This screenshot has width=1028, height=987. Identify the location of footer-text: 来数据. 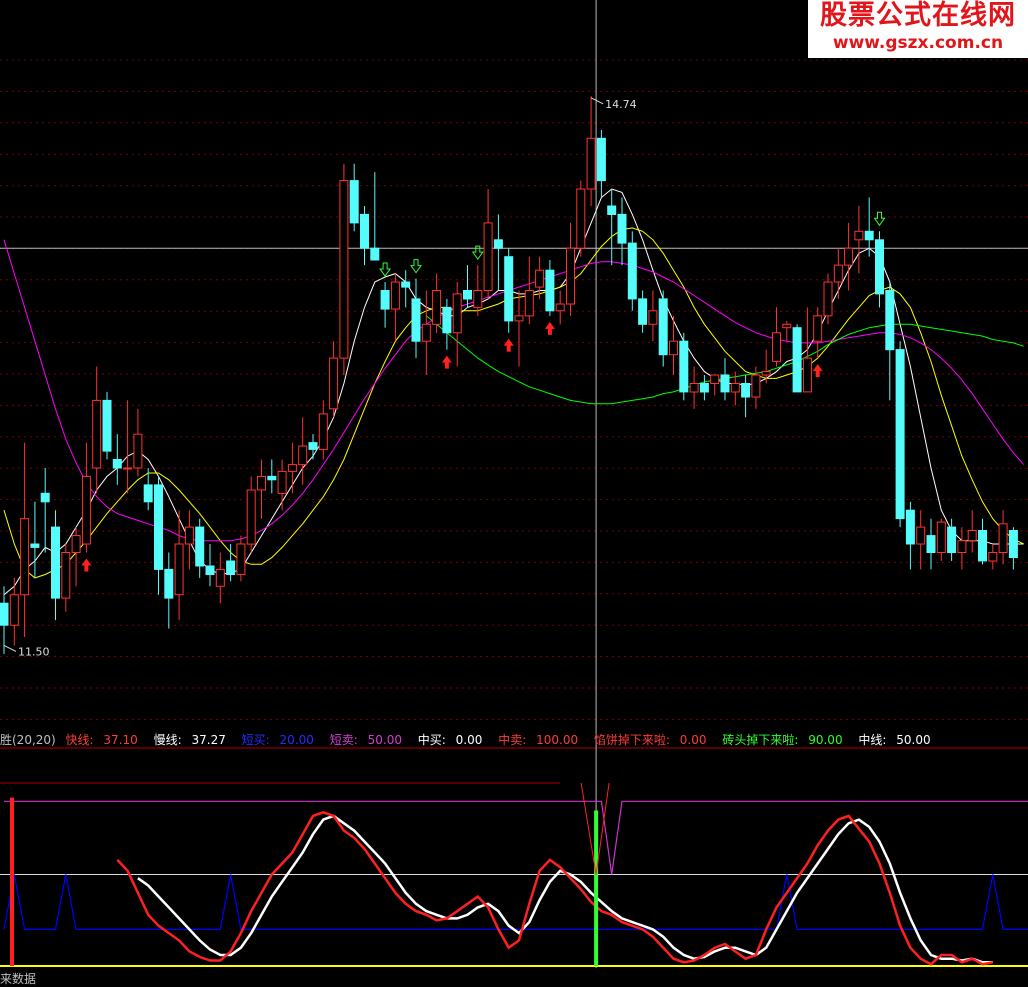
(18, 979).